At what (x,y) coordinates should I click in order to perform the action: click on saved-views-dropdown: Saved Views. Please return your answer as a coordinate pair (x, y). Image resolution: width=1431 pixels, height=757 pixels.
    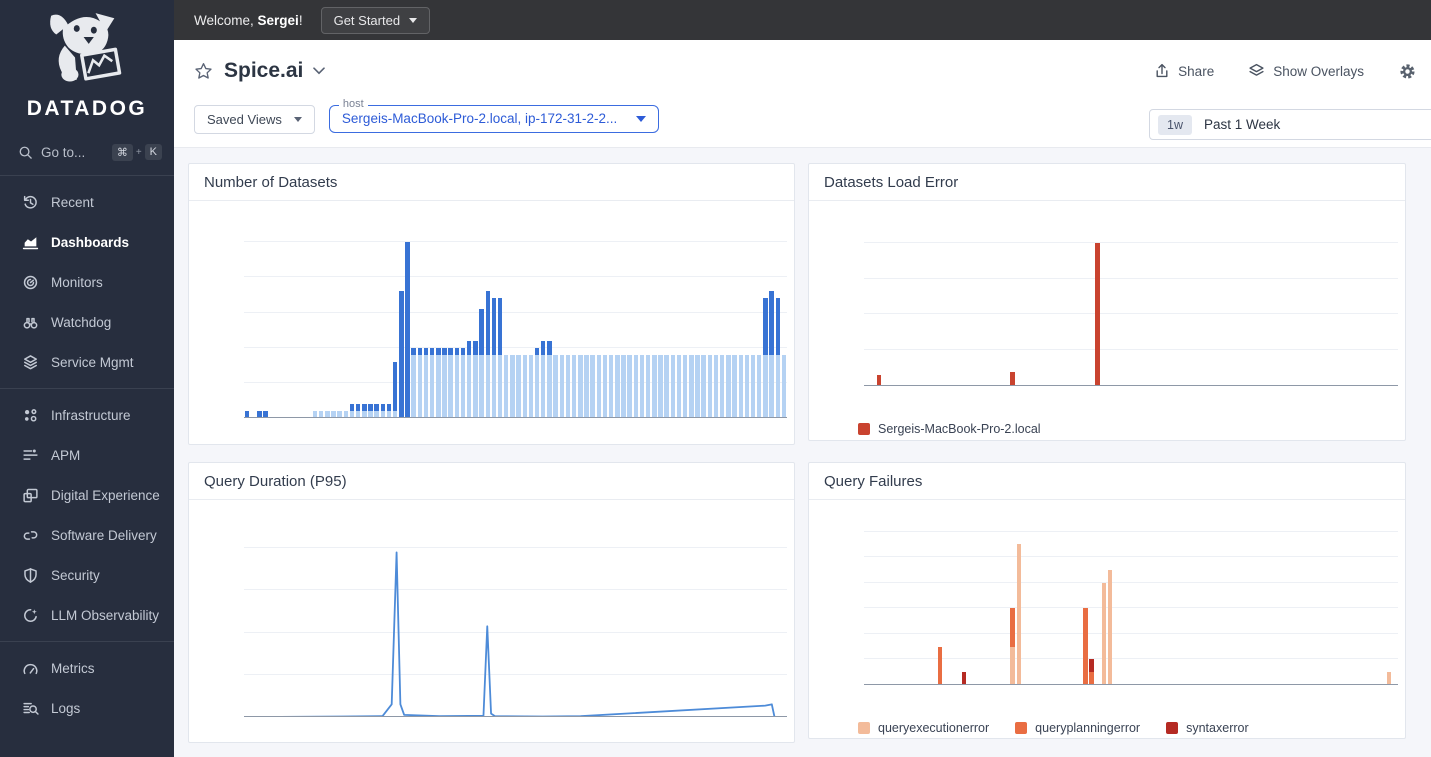
    Looking at the image, I should click on (254, 119).